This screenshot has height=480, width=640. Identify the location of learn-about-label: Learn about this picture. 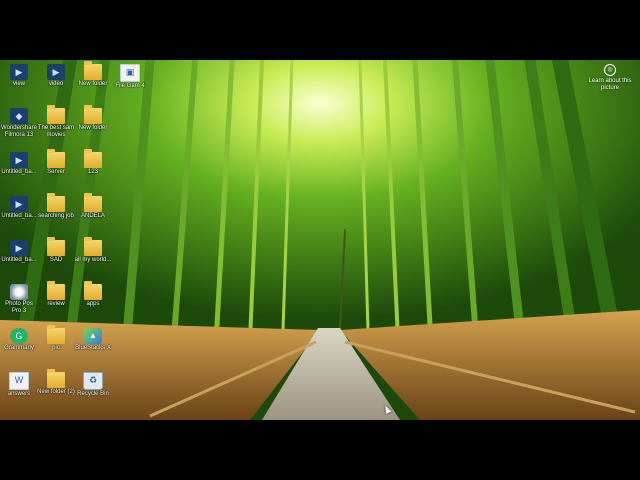
(610, 84).